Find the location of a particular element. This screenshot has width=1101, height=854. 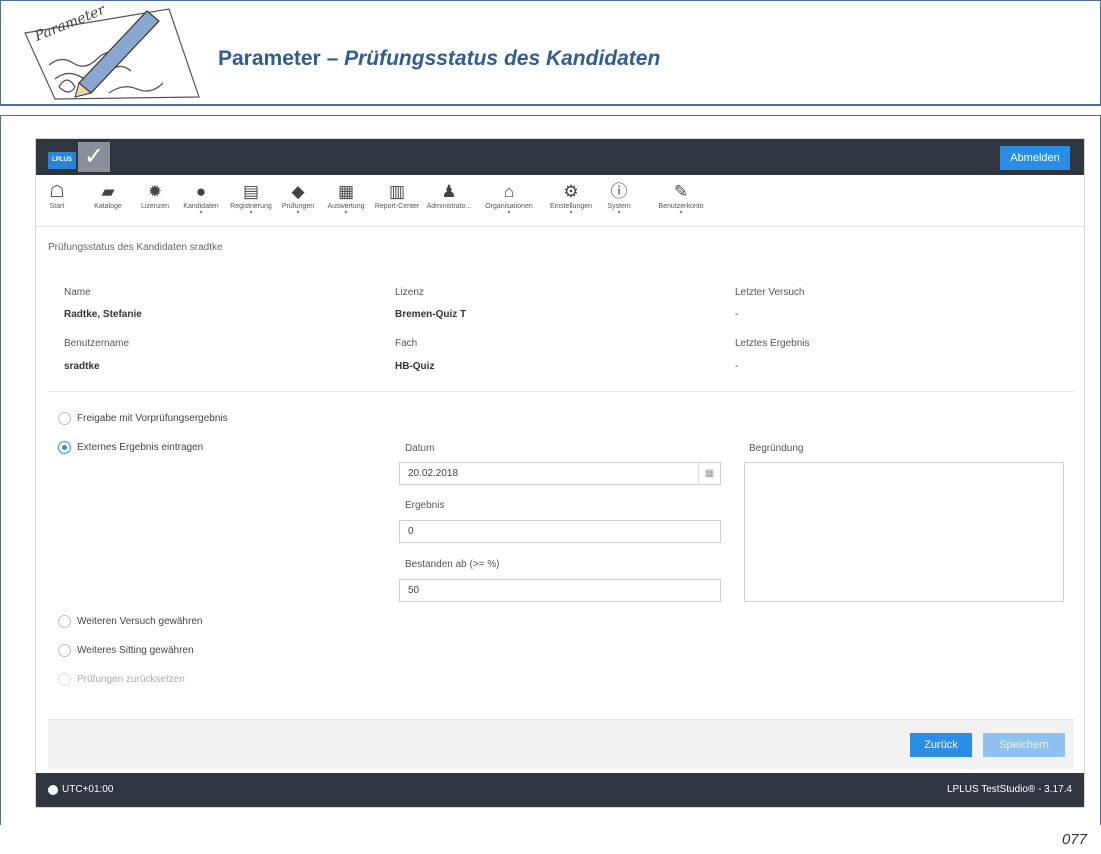

document-title-main: Parameter is located at coordinates (269, 58).